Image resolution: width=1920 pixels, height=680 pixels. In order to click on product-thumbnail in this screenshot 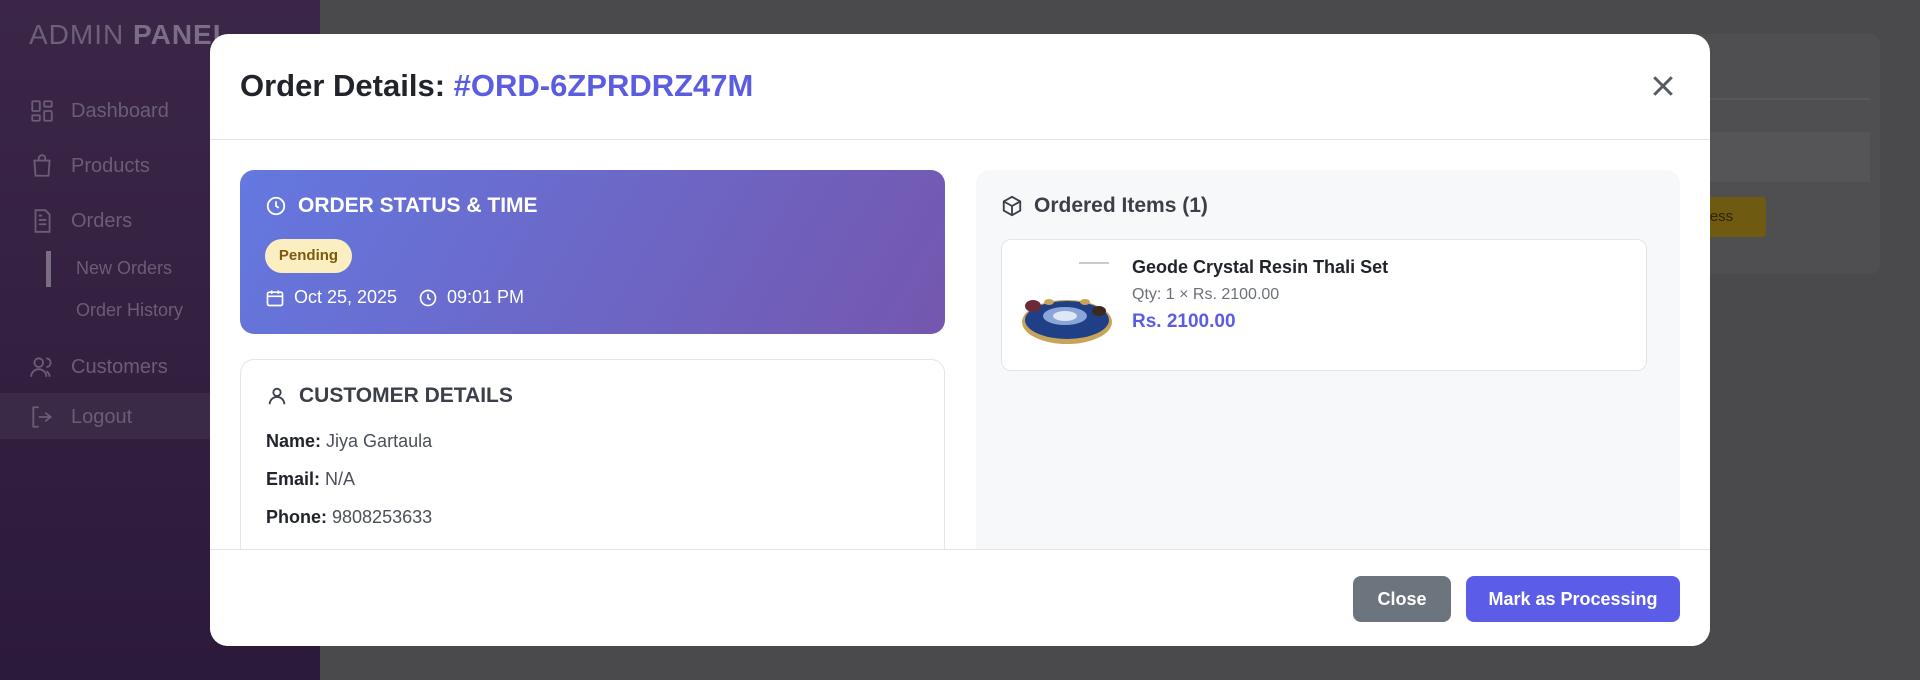, I will do `click(1067, 304)`.